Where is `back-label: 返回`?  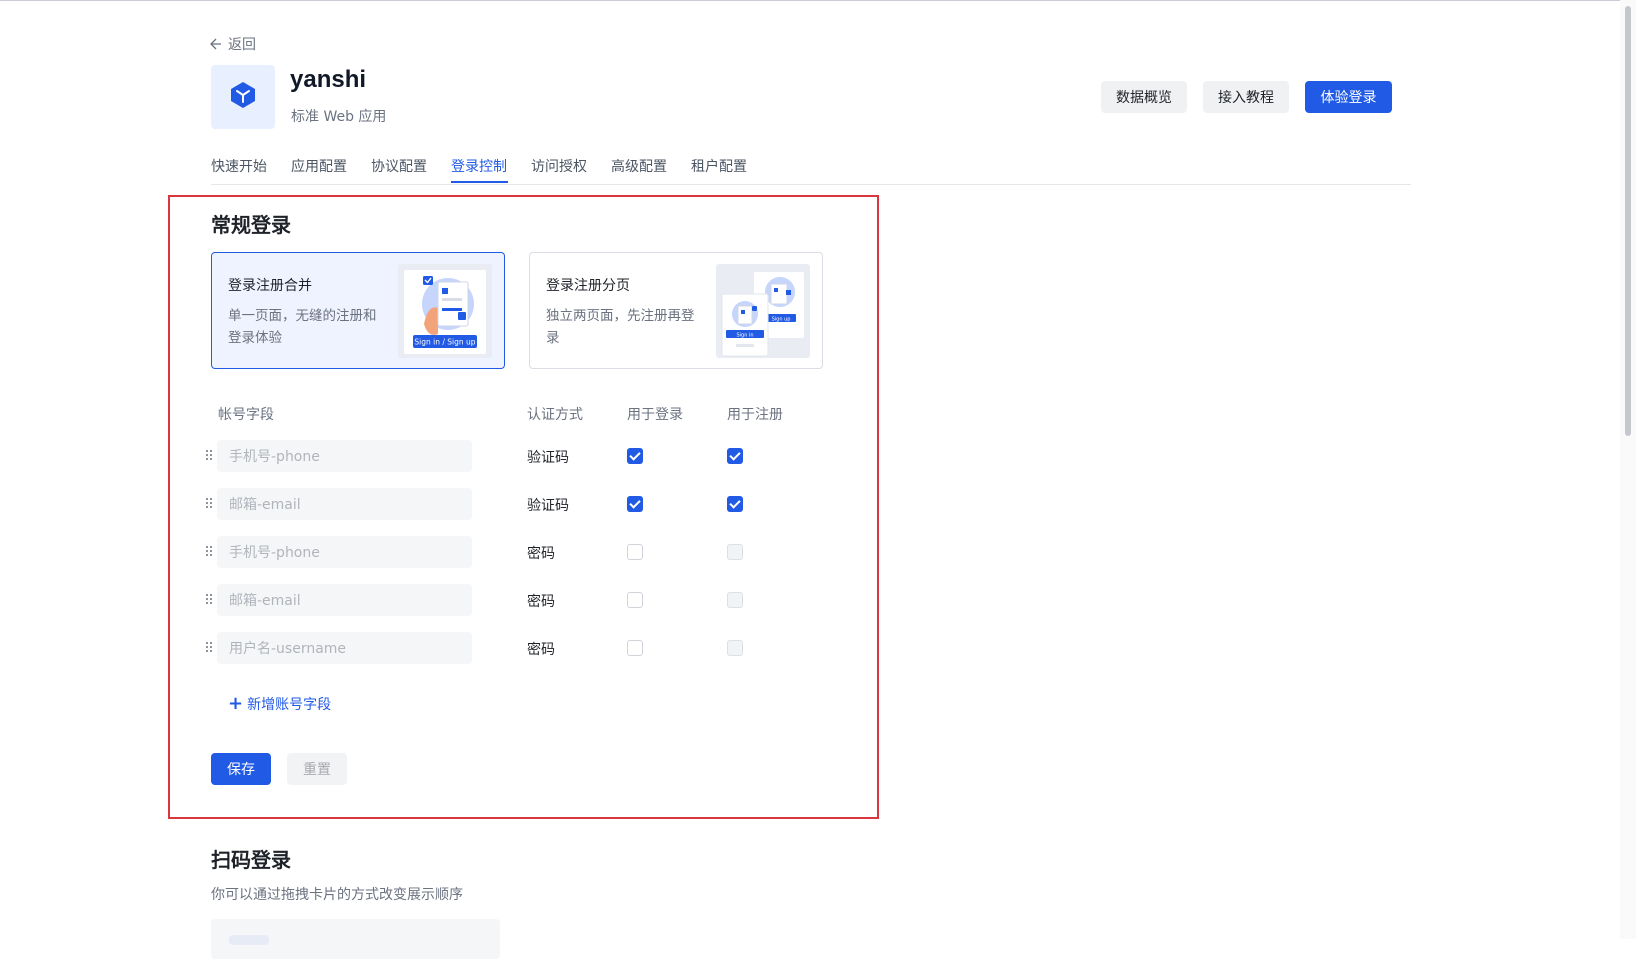
back-label: 返回 is located at coordinates (242, 45).